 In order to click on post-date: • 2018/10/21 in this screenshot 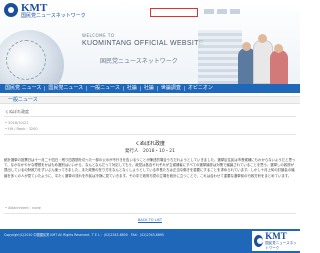, I will do `click(17, 123)`.